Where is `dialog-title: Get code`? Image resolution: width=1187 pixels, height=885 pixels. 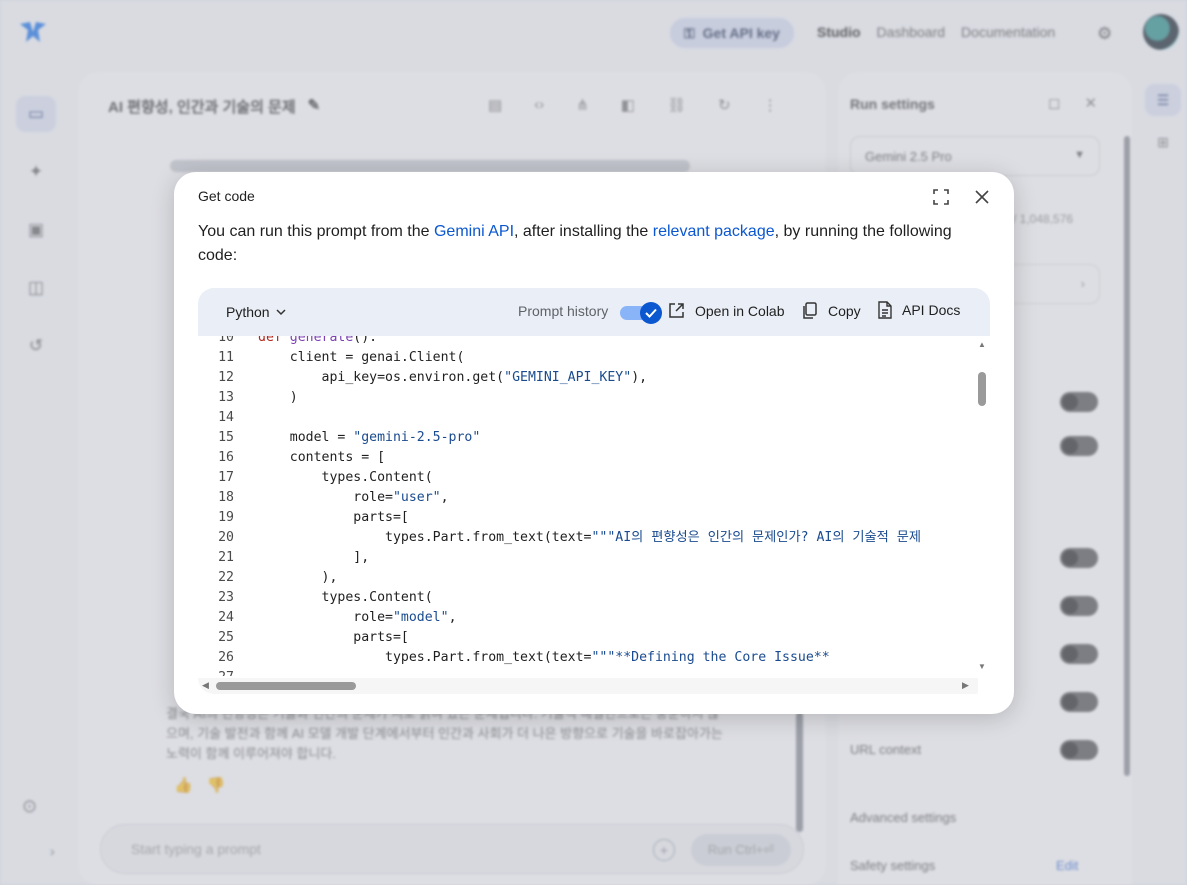 dialog-title: Get code is located at coordinates (226, 196).